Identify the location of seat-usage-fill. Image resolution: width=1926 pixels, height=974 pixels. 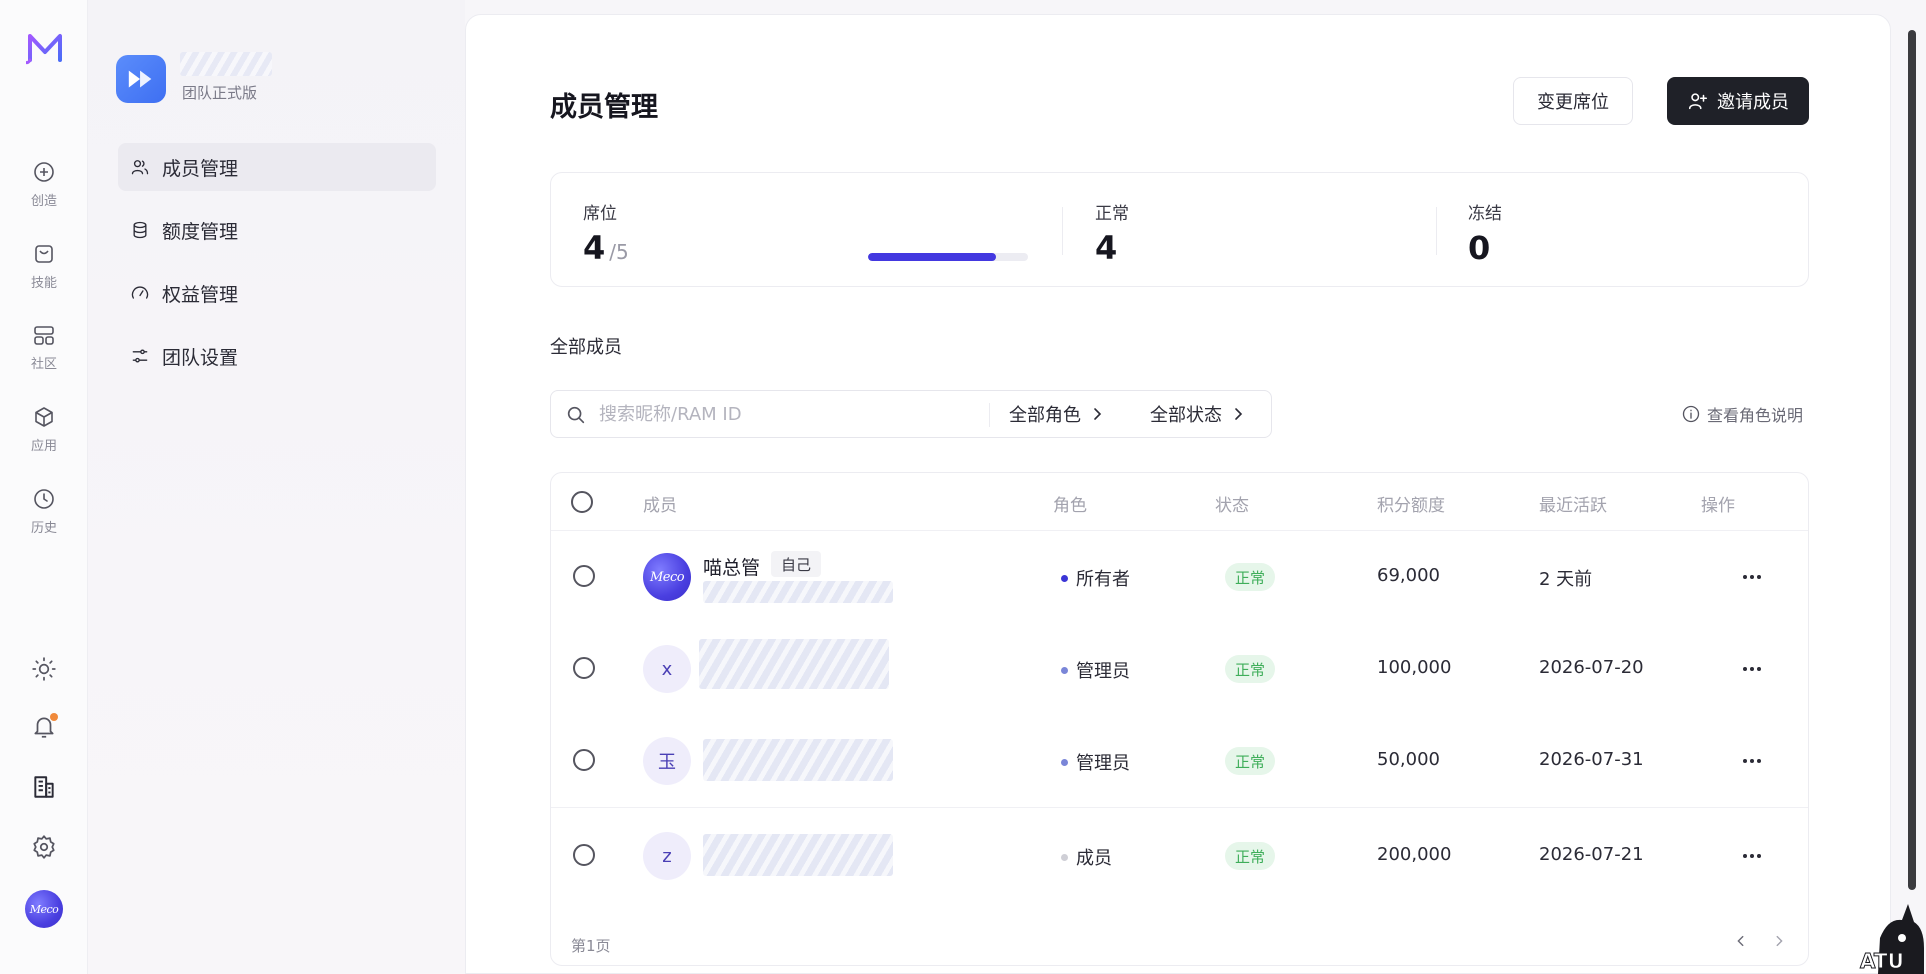
(932, 257).